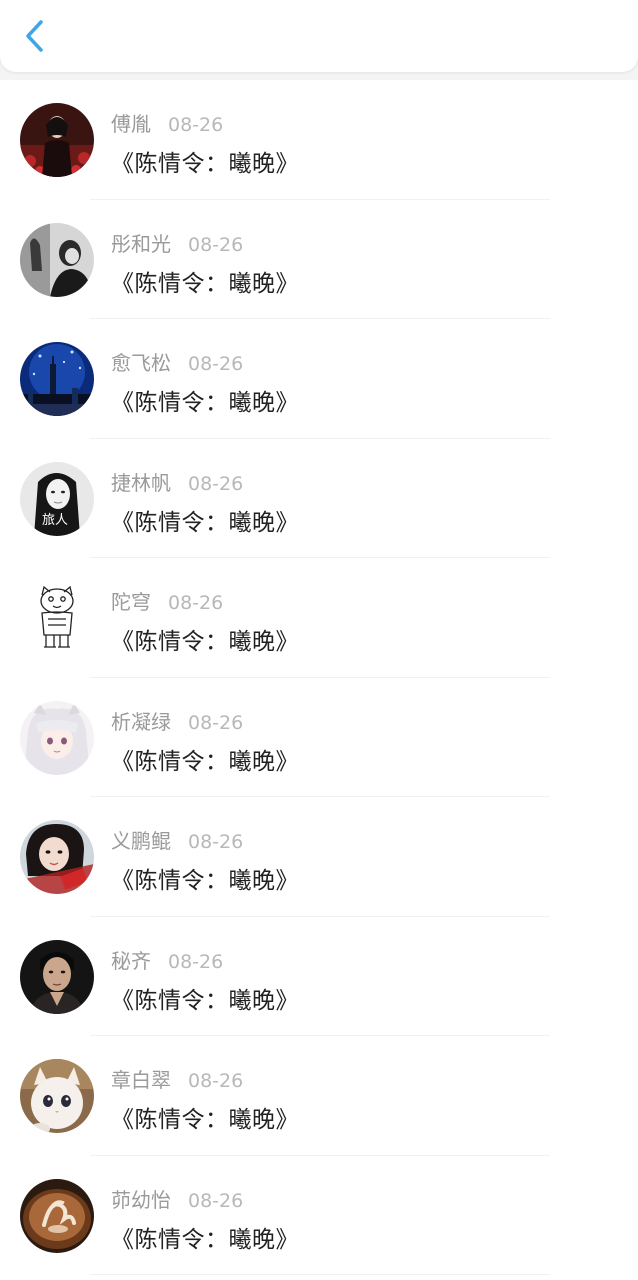 This screenshot has height=1280, width=638. Describe the element at coordinates (319, 36) in the screenshot. I see `top-bar` at that location.